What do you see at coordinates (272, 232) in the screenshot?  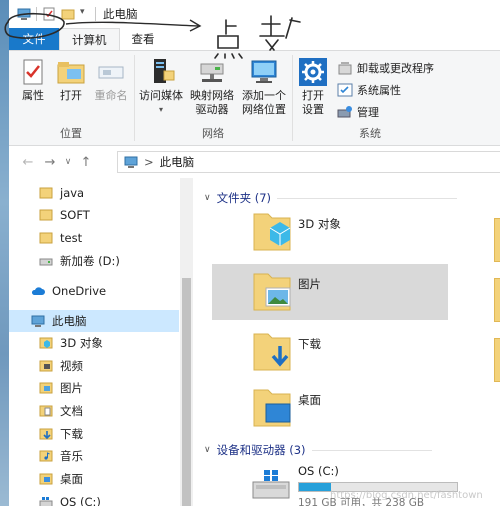 I see `3d-objects-folder-icon` at bounding box center [272, 232].